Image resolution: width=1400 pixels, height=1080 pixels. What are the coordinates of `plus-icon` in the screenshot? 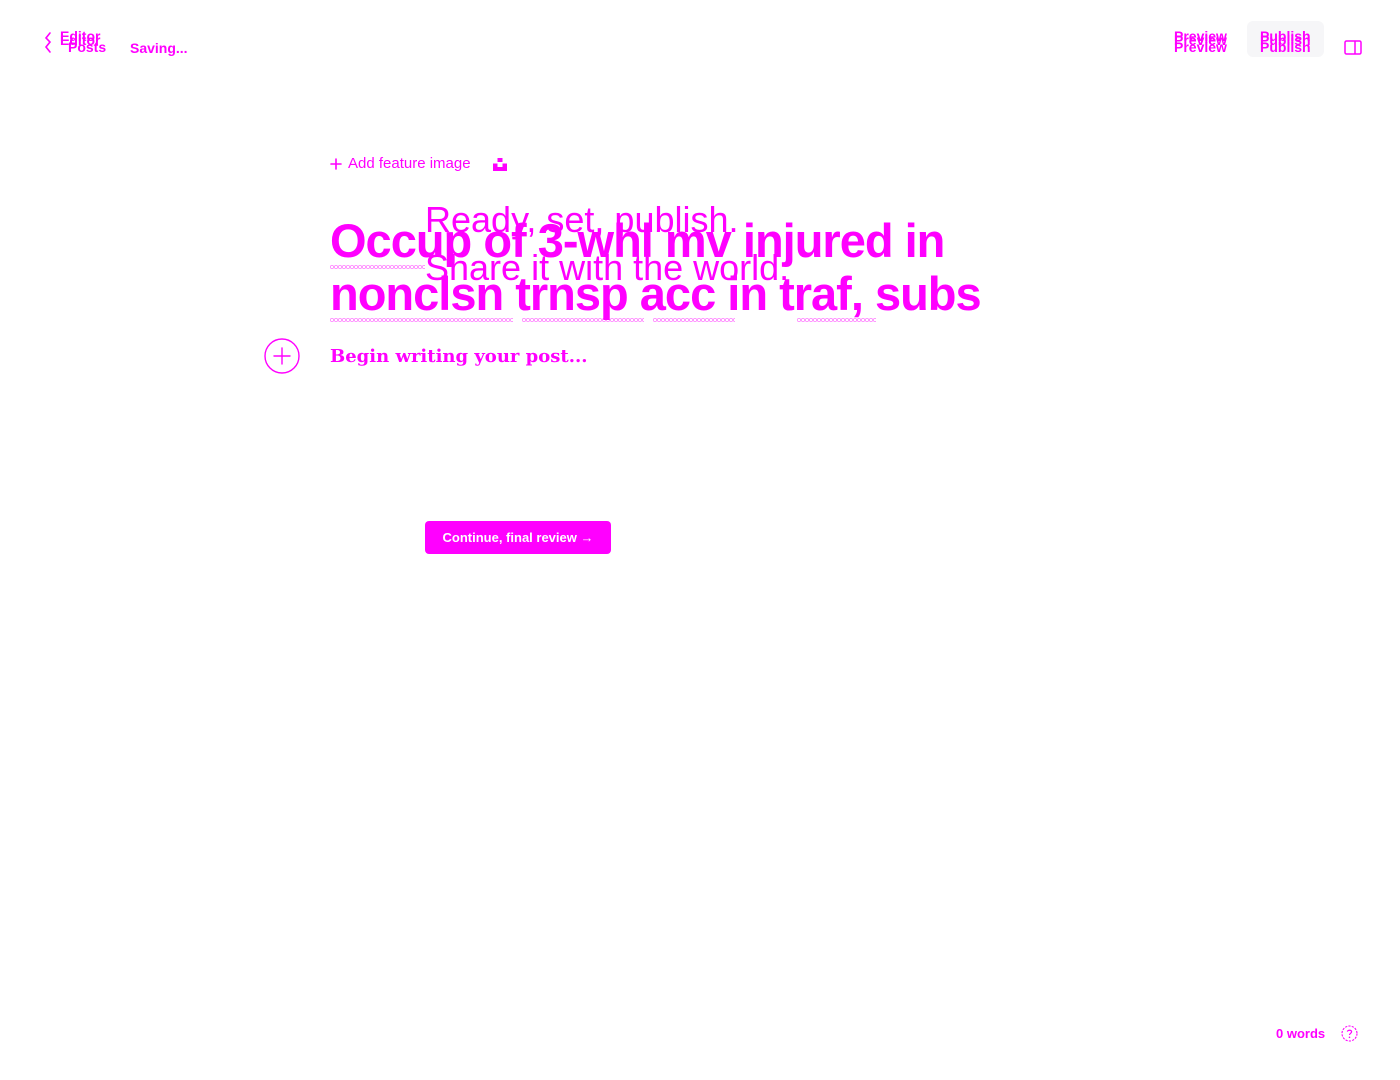 It's located at (336, 163).